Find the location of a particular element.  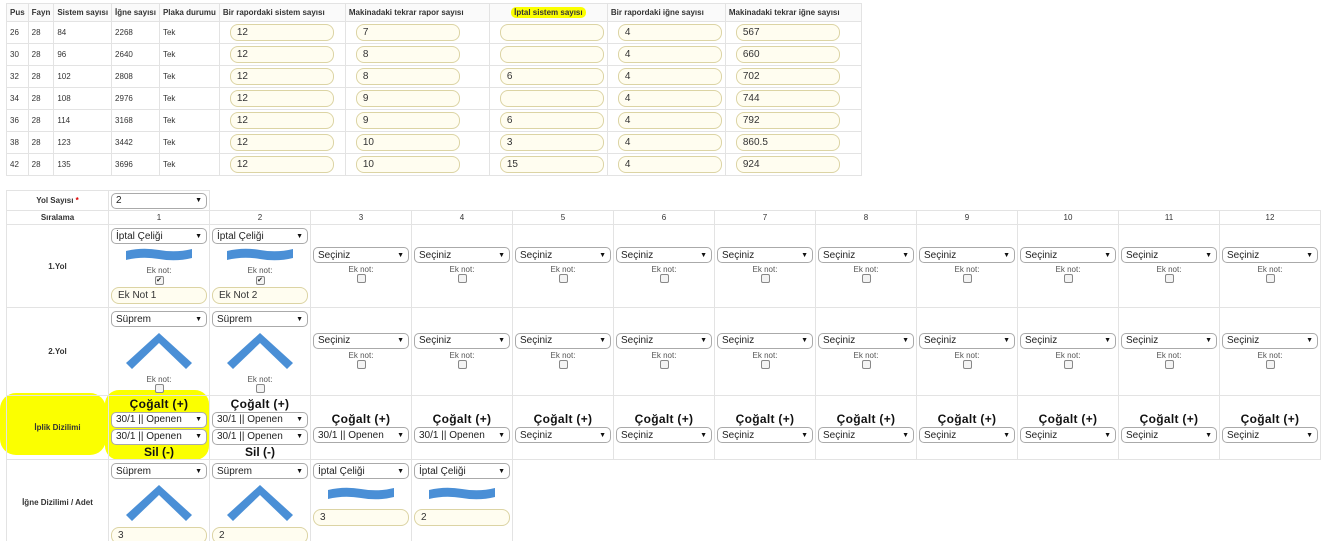

note-input: Ek Not 2 is located at coordinates (260, 295).